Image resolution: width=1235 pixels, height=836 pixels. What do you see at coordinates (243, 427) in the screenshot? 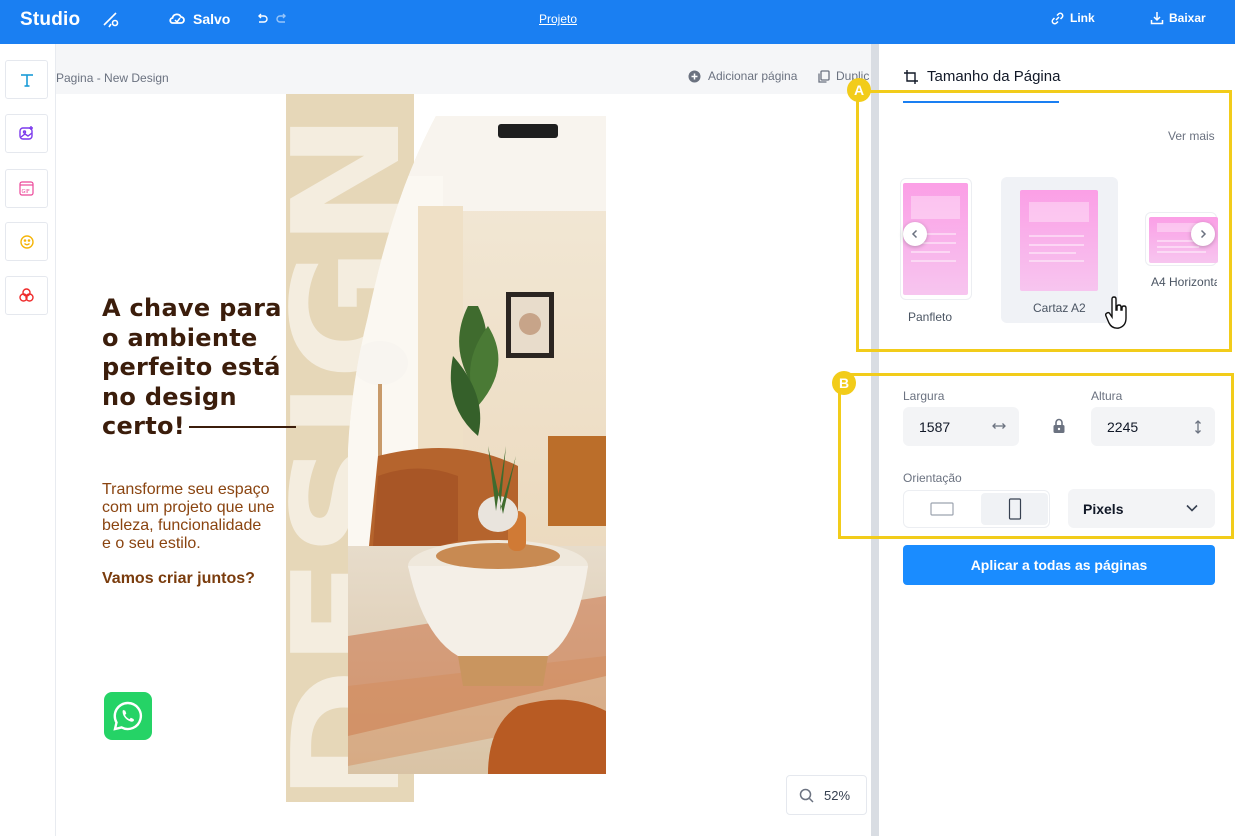
I see `headline-rule` at bounding box center [243, 427].